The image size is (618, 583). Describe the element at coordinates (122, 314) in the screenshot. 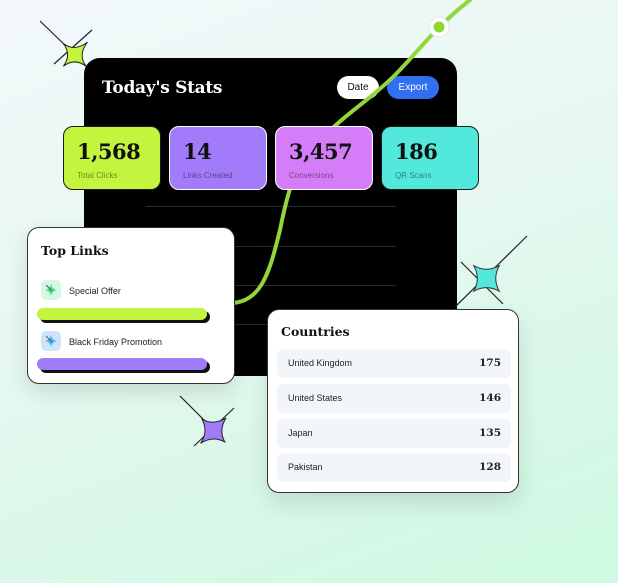

I see `link-bar-special-offer` at that location.